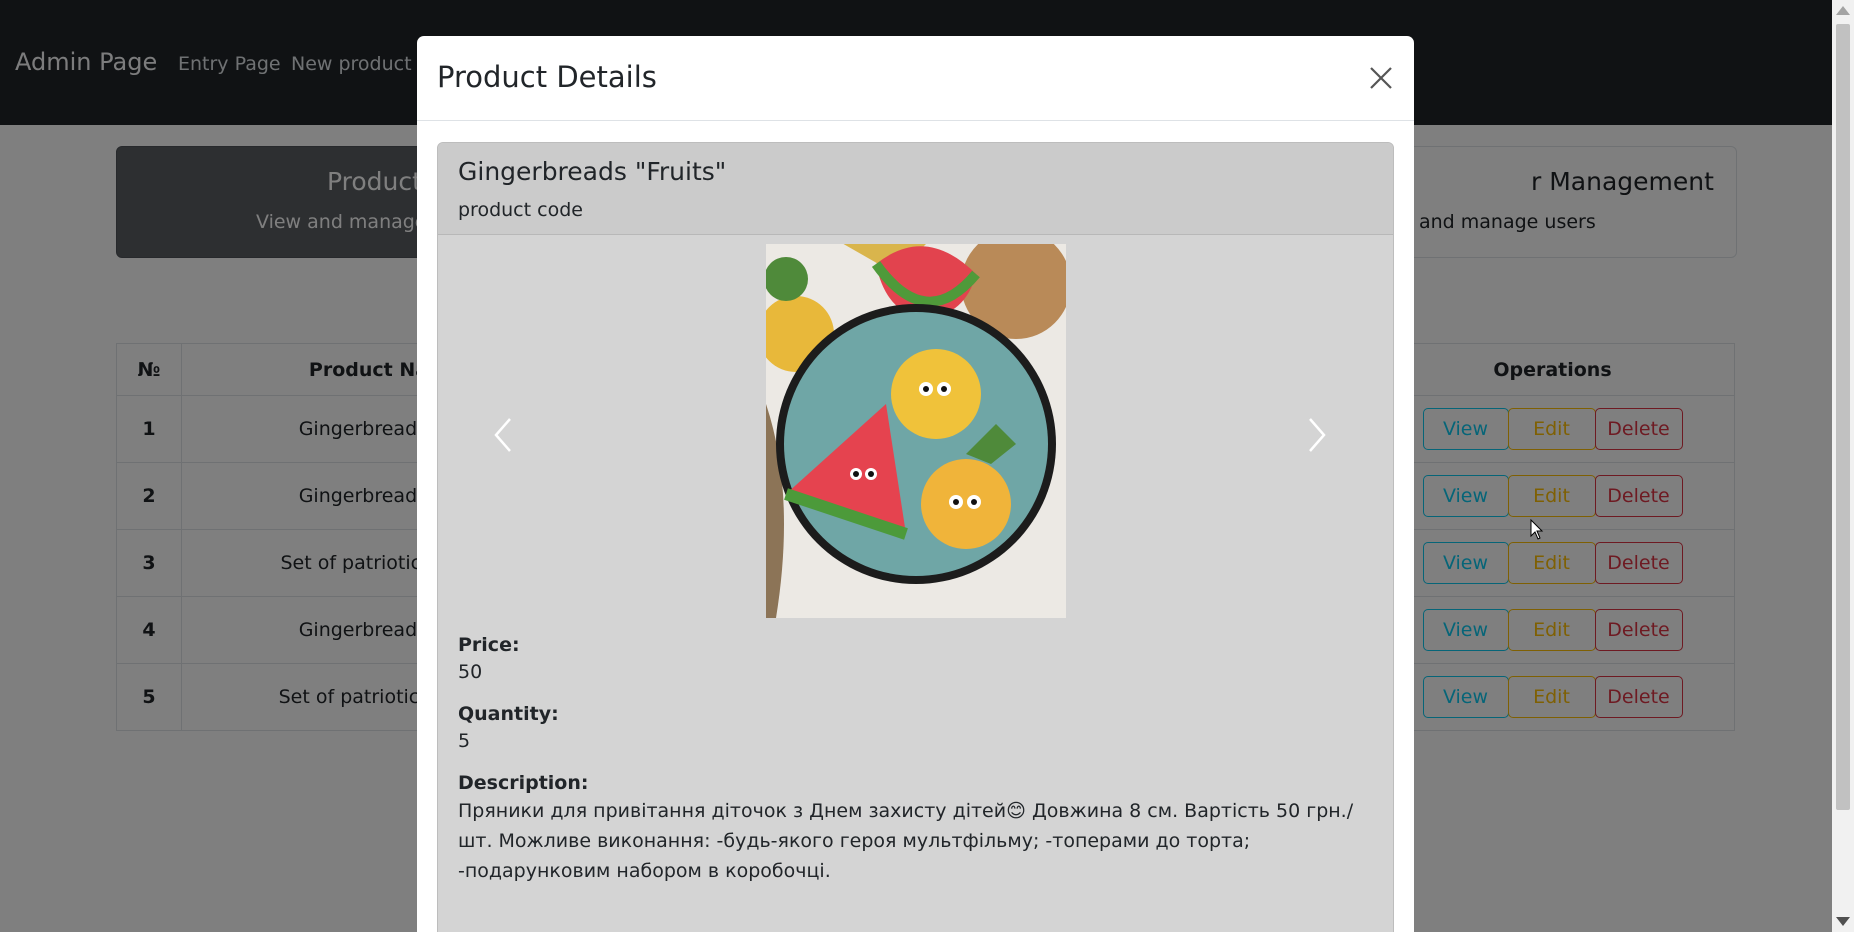 The height and width of the screenshot is (932, 1854). I want to click on quantity-value: 5, so click(464, 741).